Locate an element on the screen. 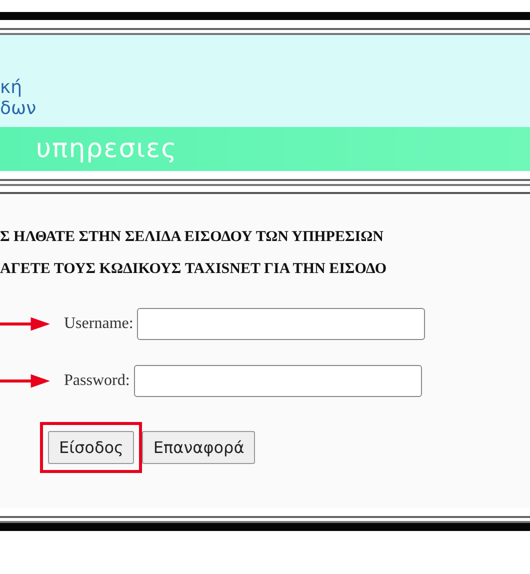 The width and height of the screenshot is (530, 574). field-label: Username: is located at coordinates (99, 324).